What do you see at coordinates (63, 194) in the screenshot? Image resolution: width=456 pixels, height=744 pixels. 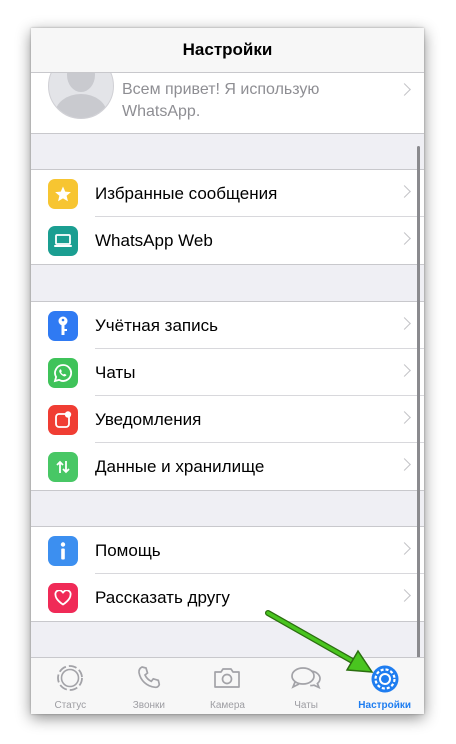 I see `star-icon` at bounding box center [63, 194].